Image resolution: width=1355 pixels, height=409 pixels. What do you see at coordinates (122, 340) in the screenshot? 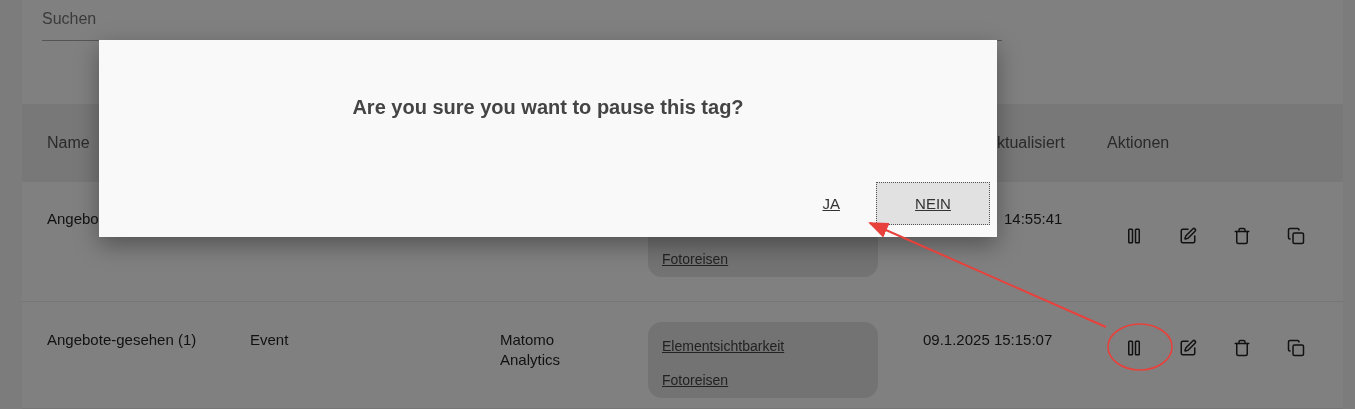
I see `table-cell-text: Angebote-gesehen (1)` at bounding box center [122, 340].